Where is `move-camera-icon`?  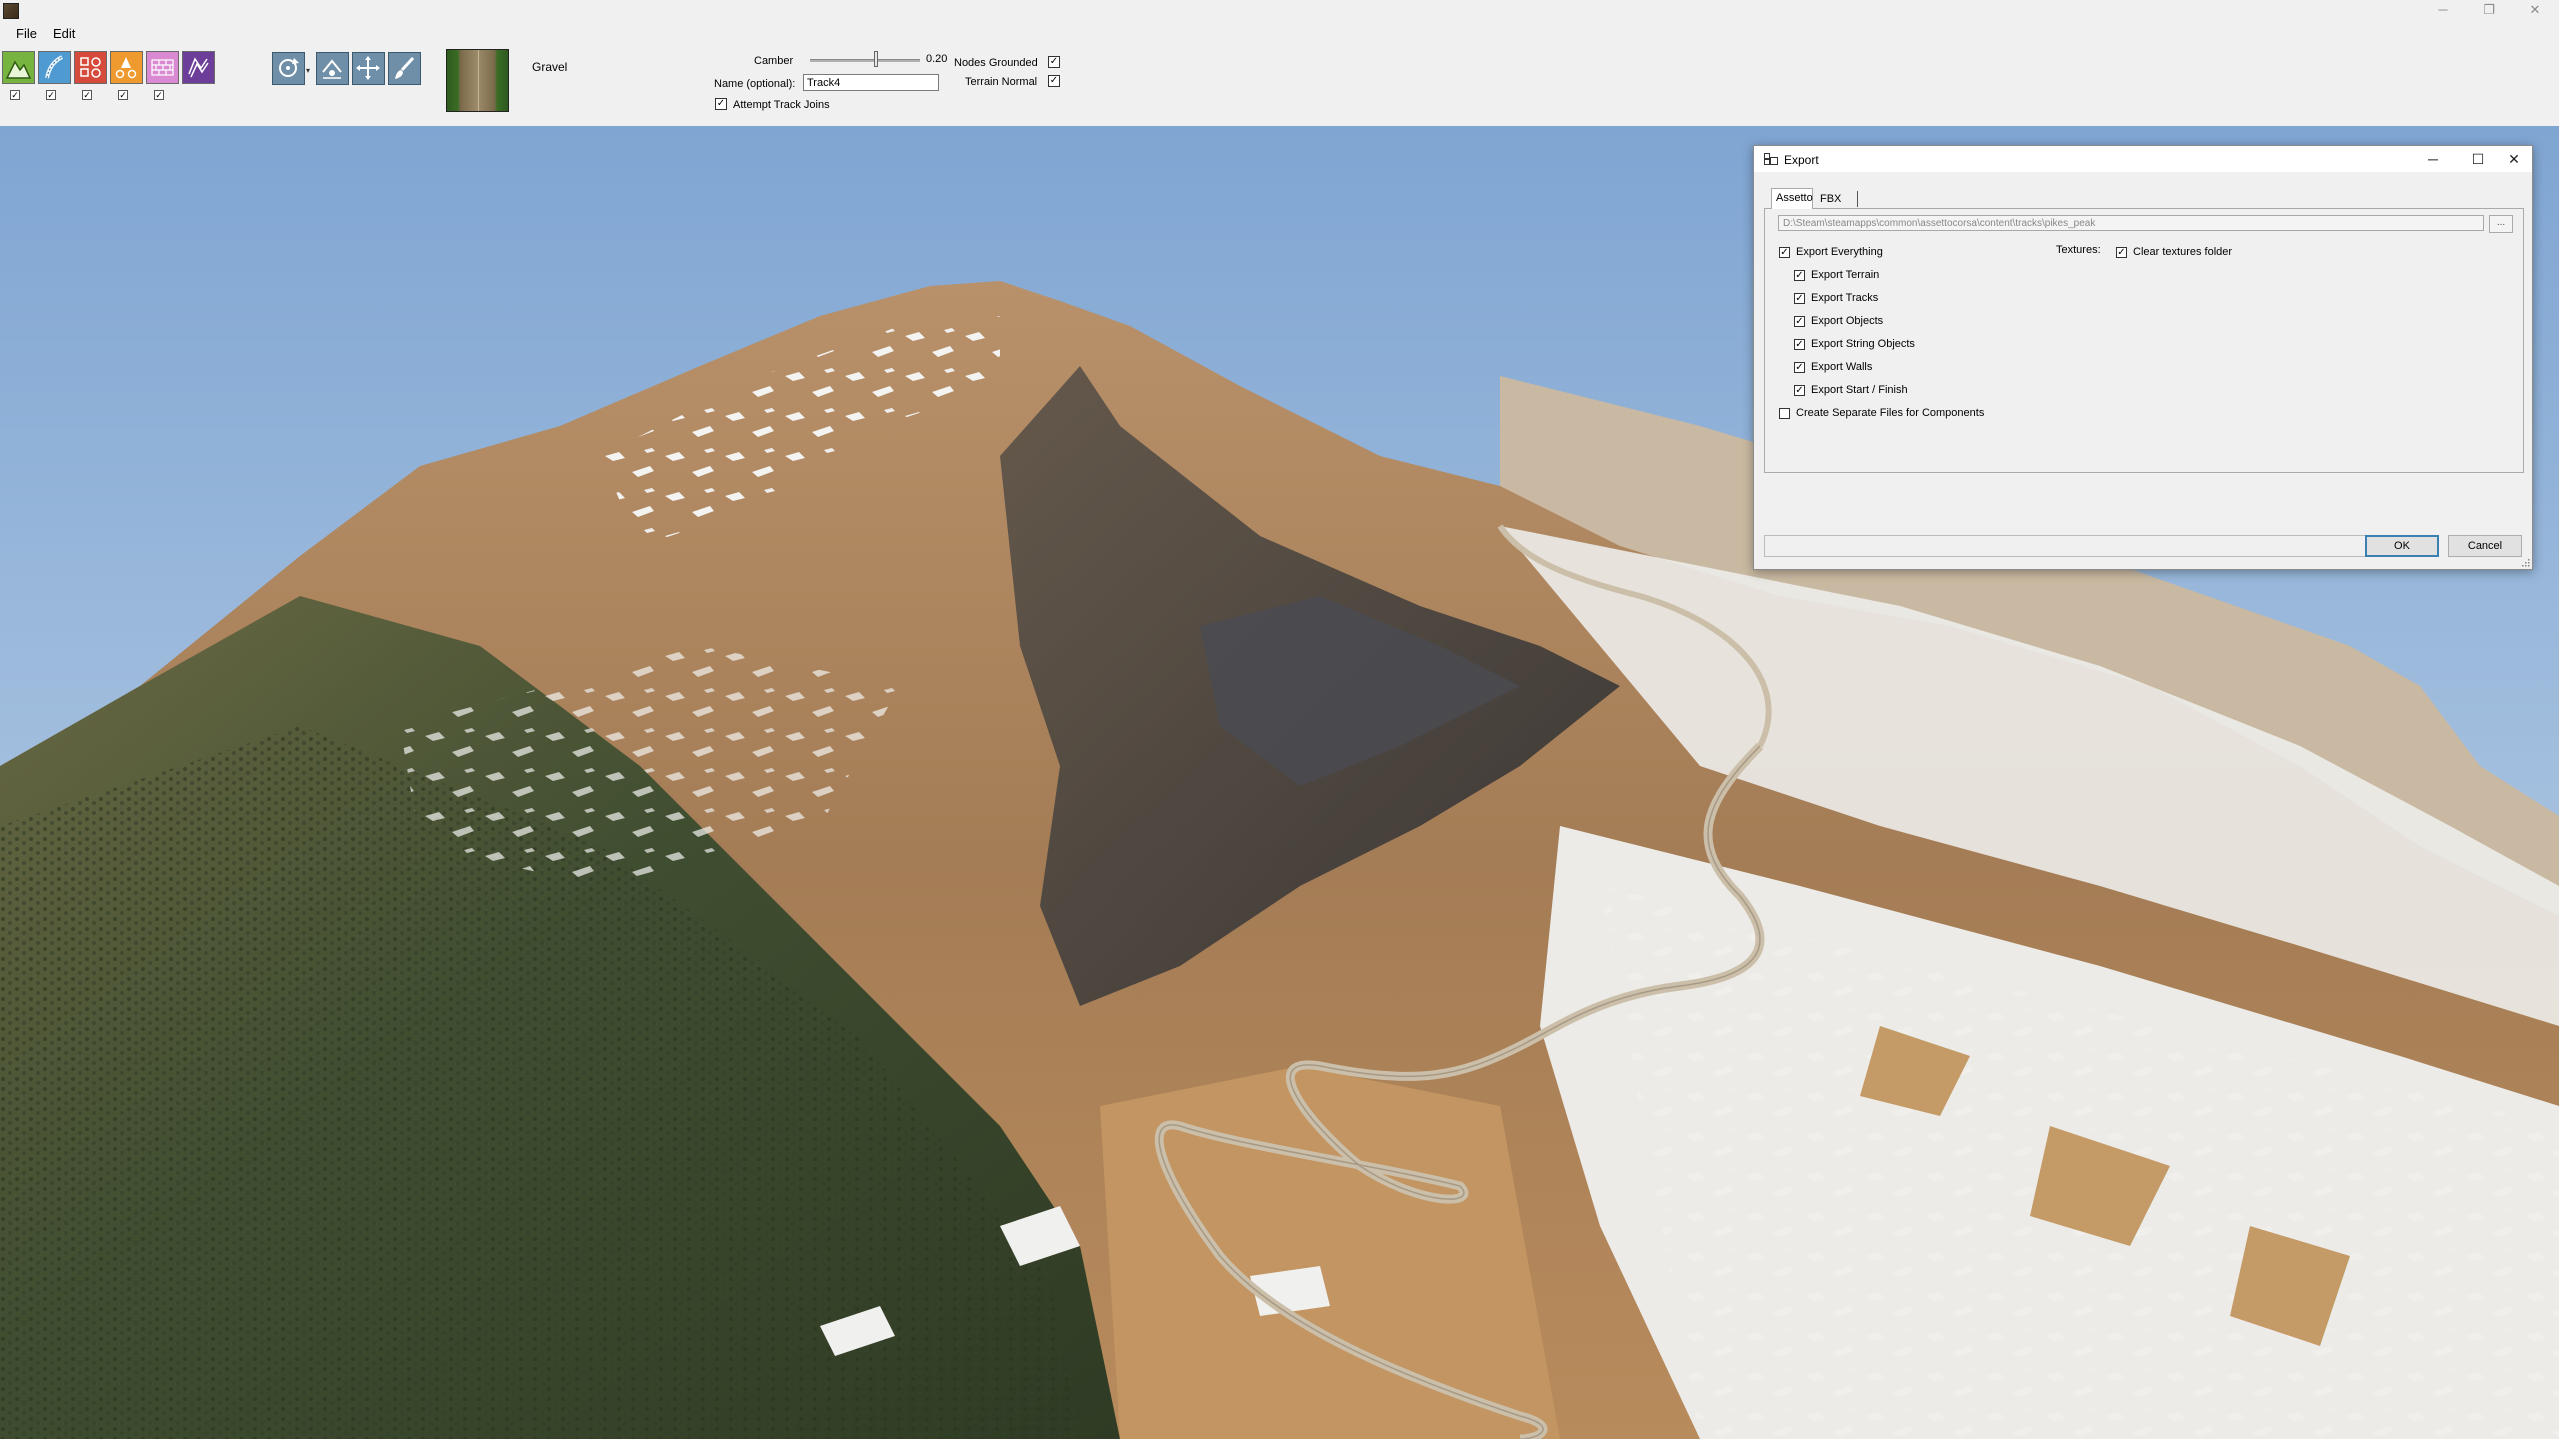 move-camera-icon is located at coordinates (368, 68).